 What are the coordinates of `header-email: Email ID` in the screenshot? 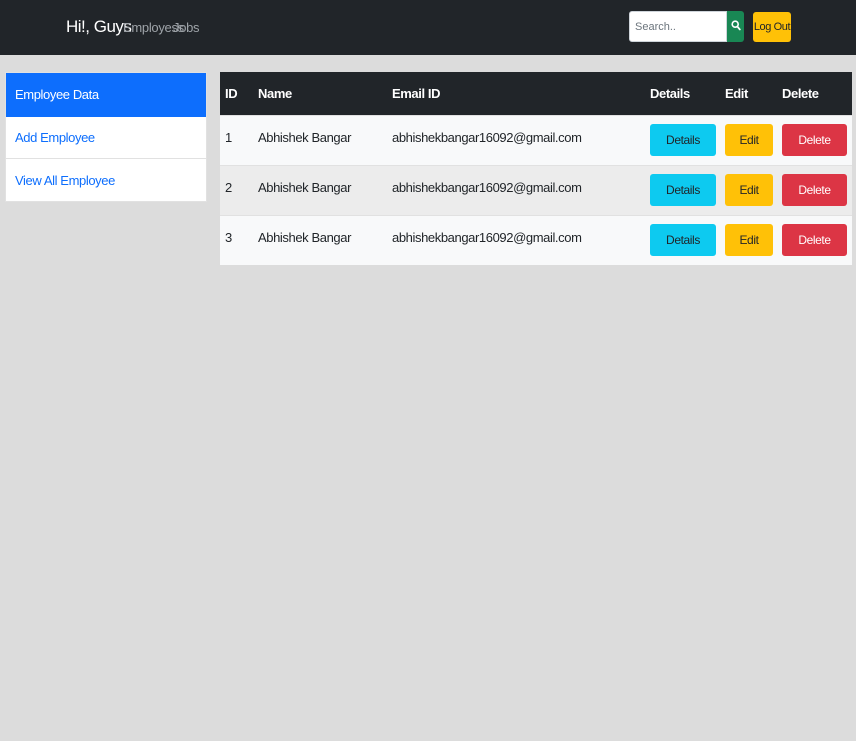 It's located at (416, 93).